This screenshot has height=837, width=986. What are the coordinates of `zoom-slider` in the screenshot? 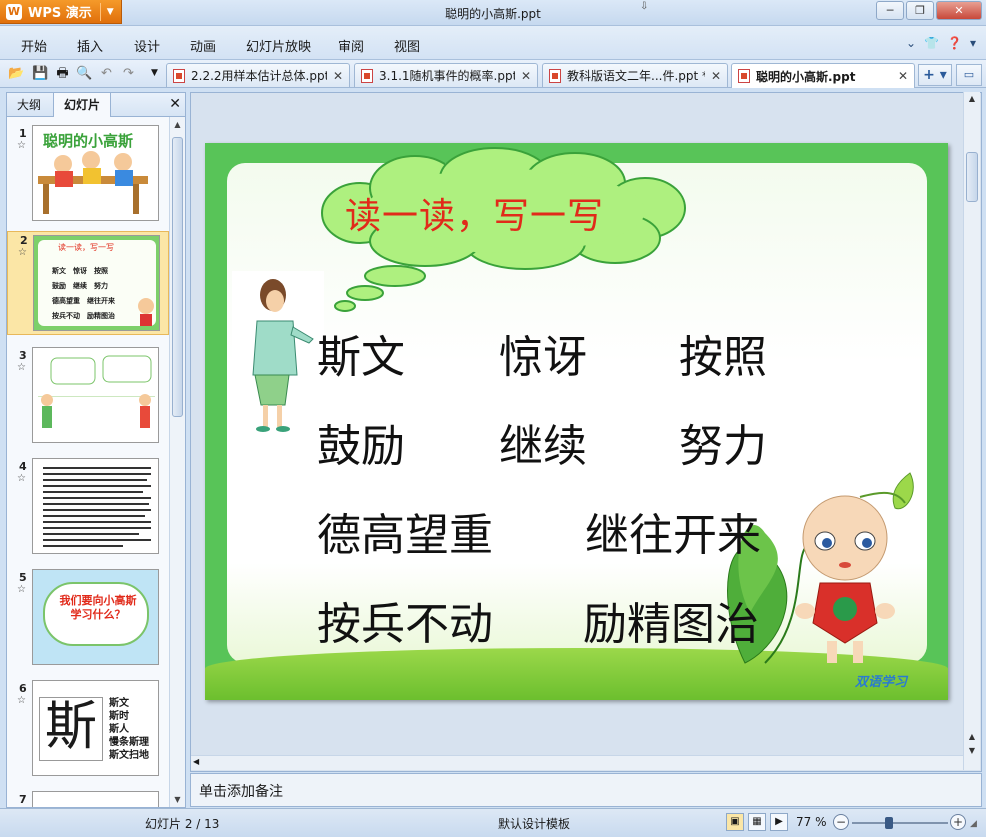 It's located at (900, 823).